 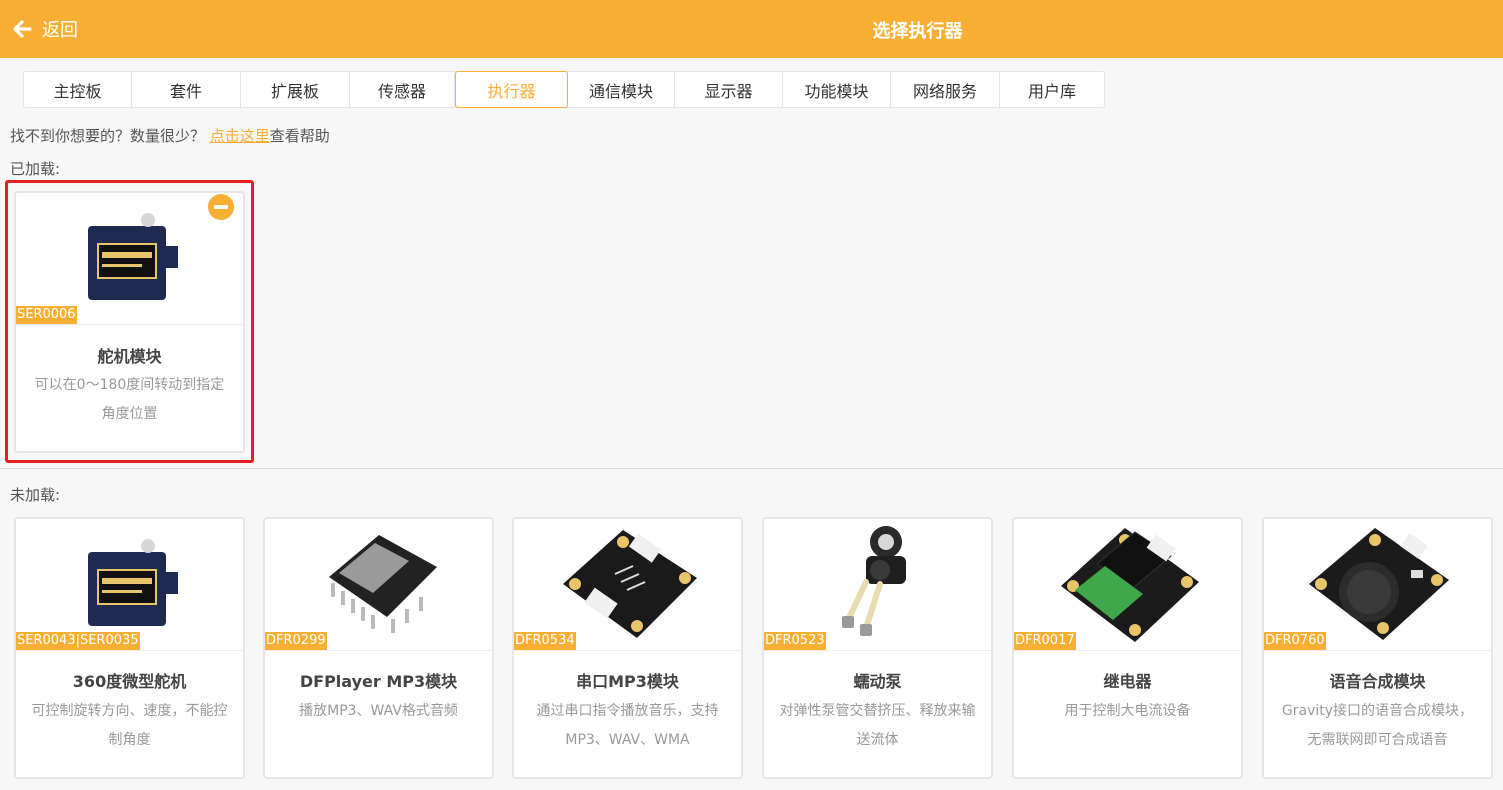 What do you see at coordinates (1045, 641) in the screenshot?
I see `product-sku: DFR0017` at bounding box center [1045, 641].